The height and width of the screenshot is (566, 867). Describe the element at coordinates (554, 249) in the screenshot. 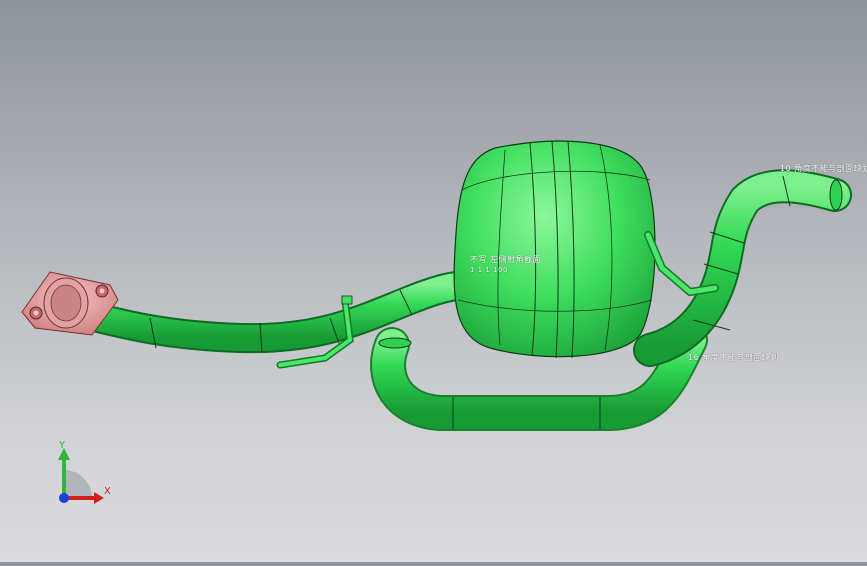

I see `muffler-body` at that location.